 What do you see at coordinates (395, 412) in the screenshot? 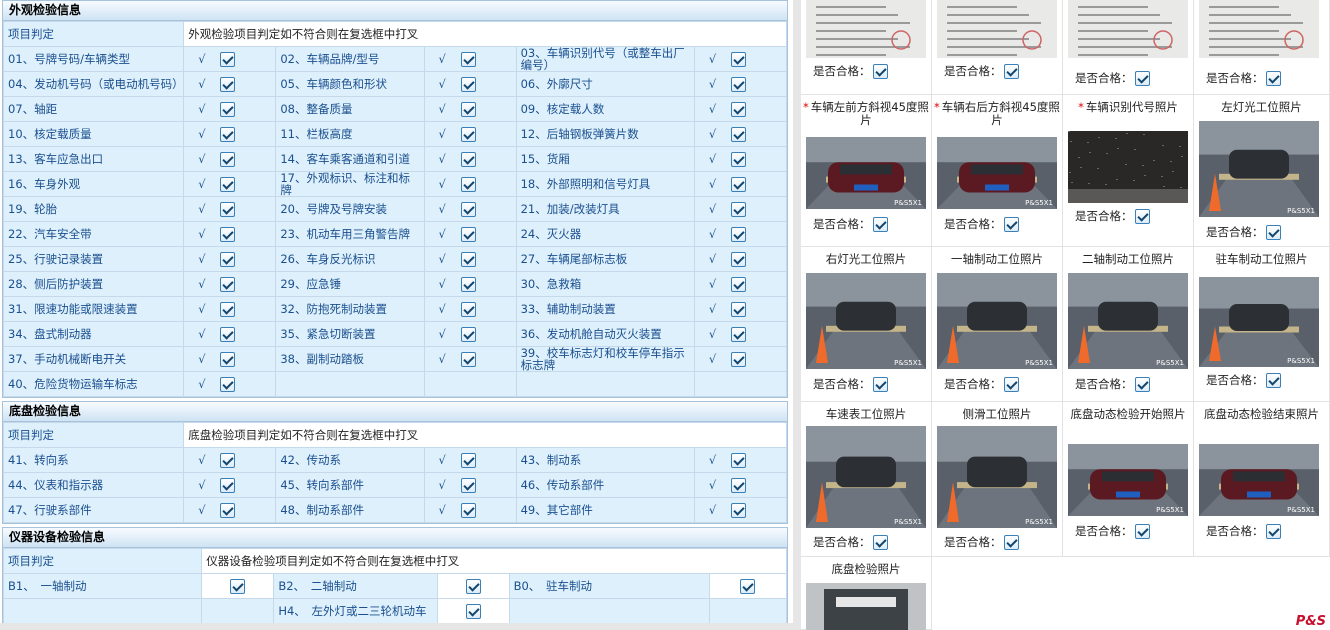
I see `chassis-section-title: 底盘检验信息` at bounding box center [395, 412].